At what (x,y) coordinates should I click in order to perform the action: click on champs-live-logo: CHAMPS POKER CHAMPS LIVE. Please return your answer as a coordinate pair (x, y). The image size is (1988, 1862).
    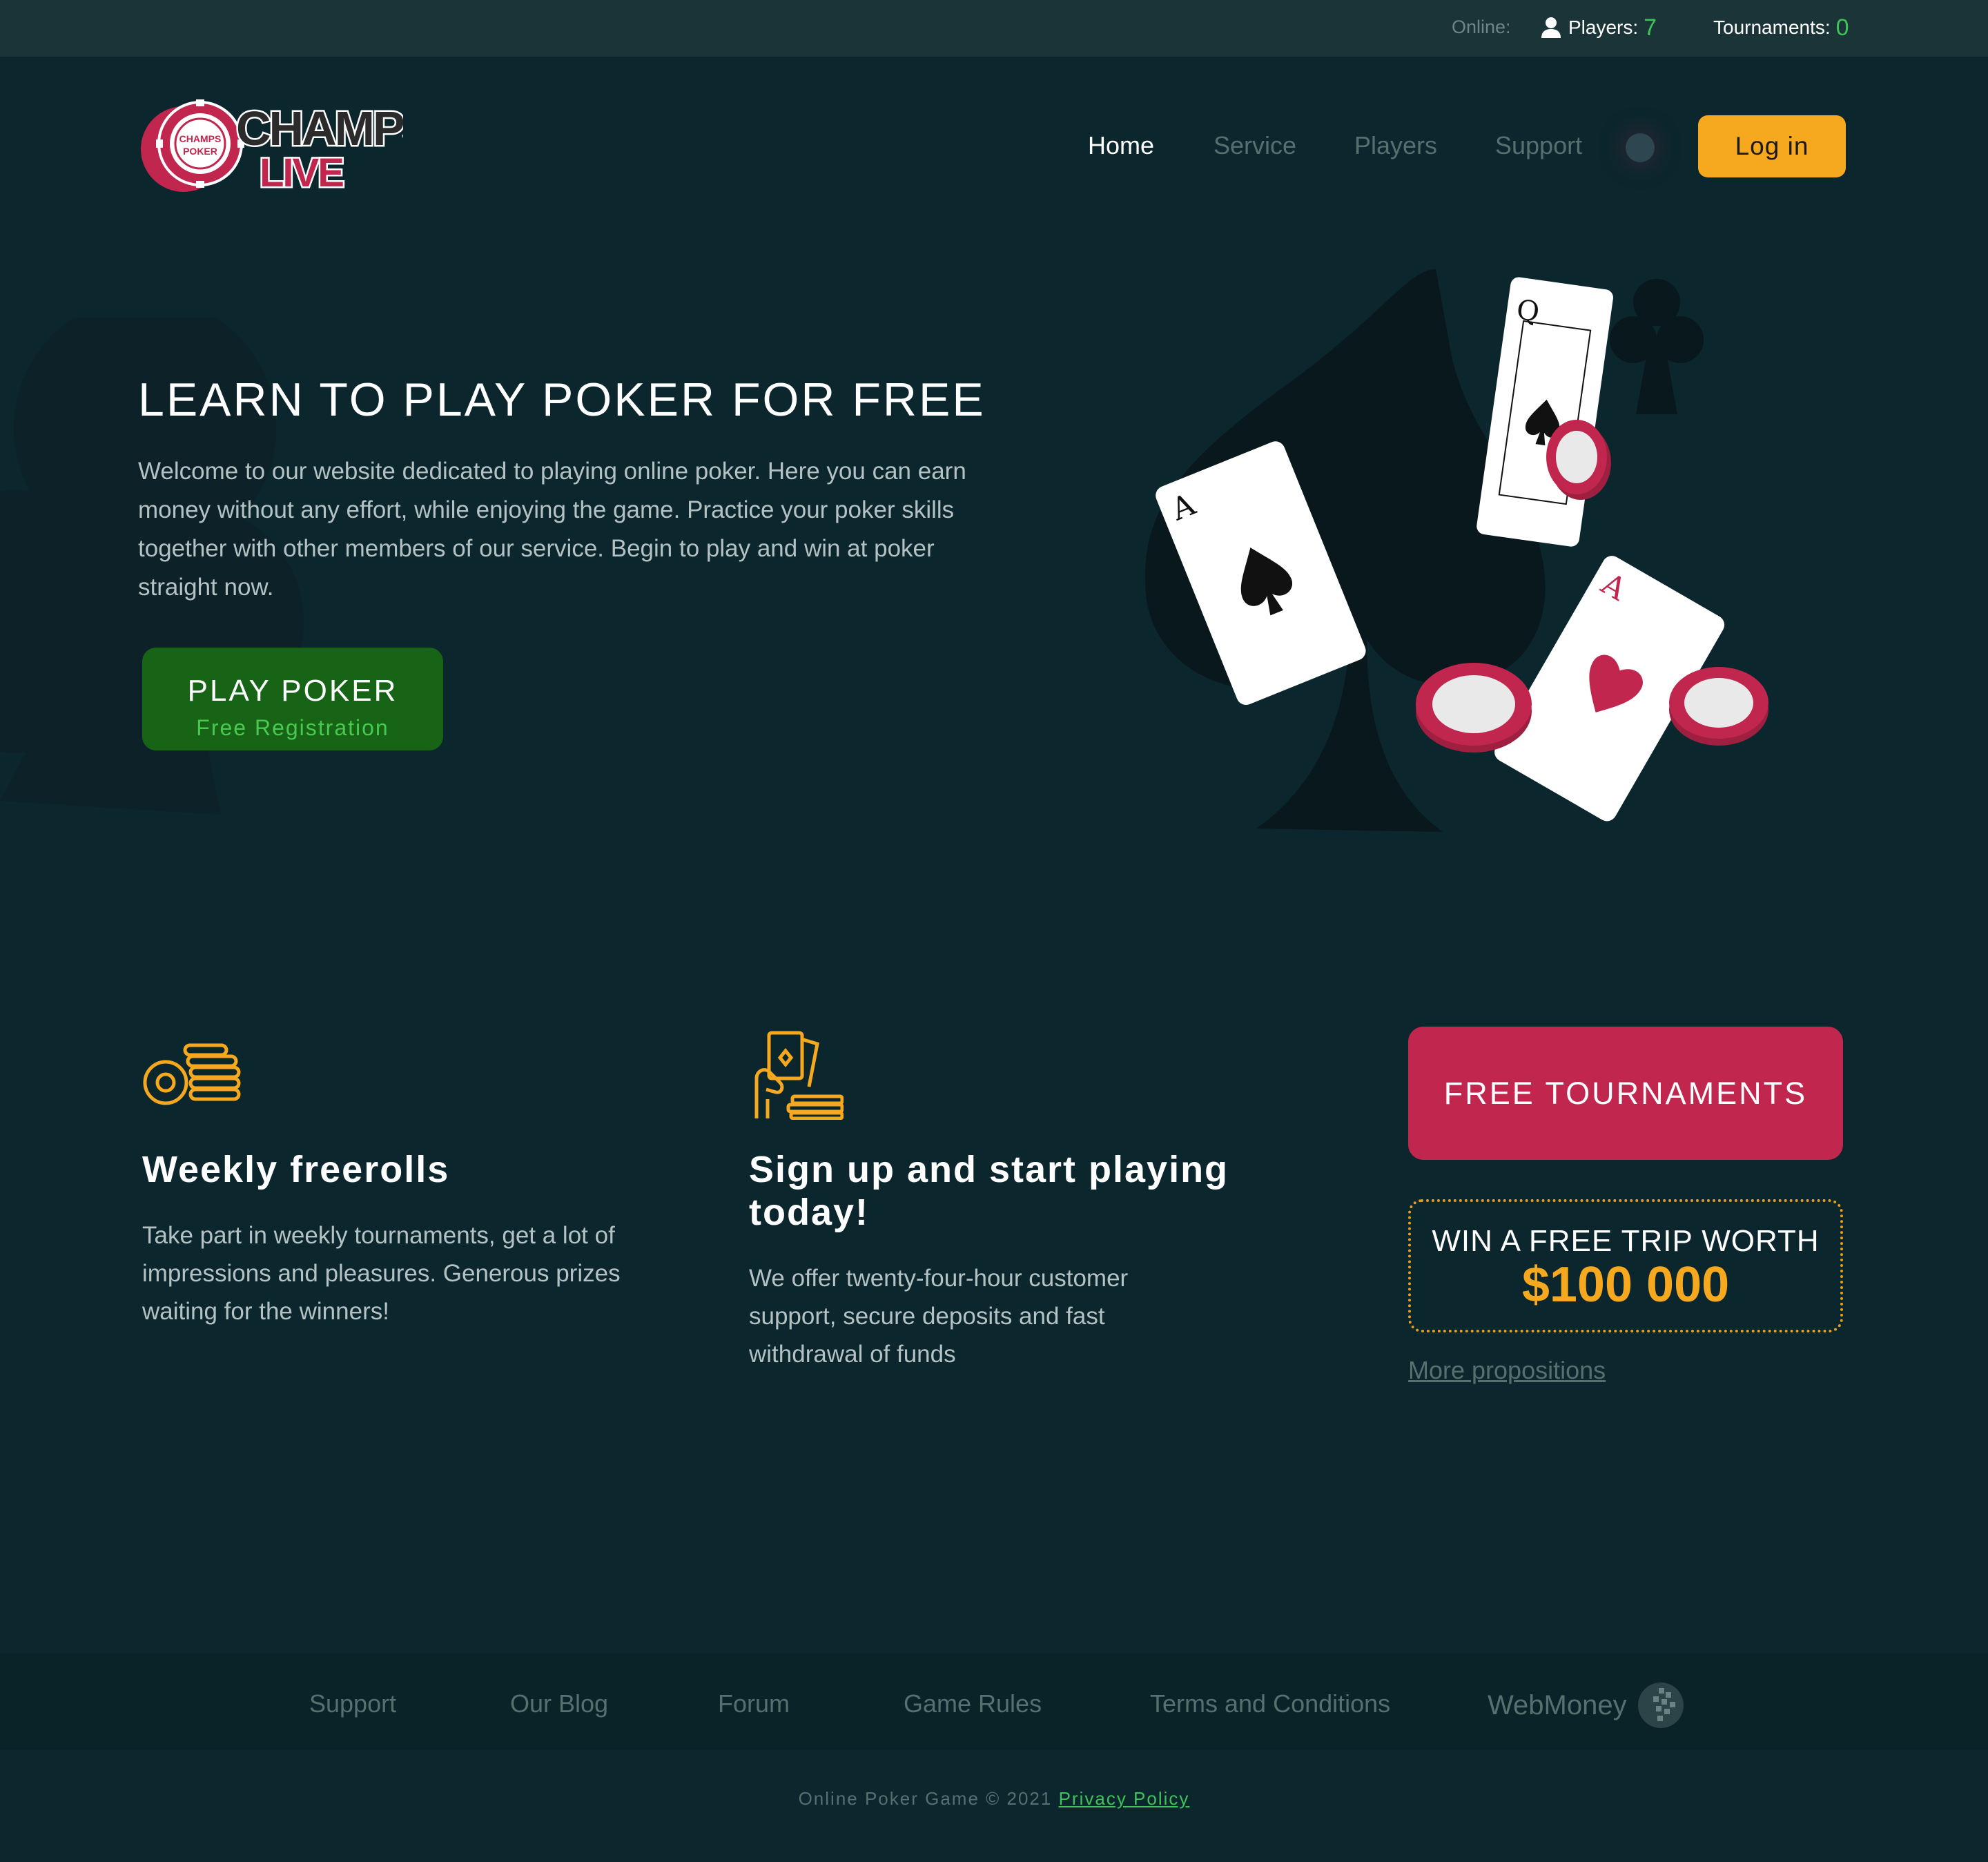
    Looking at the image, I should click on (272, 145).